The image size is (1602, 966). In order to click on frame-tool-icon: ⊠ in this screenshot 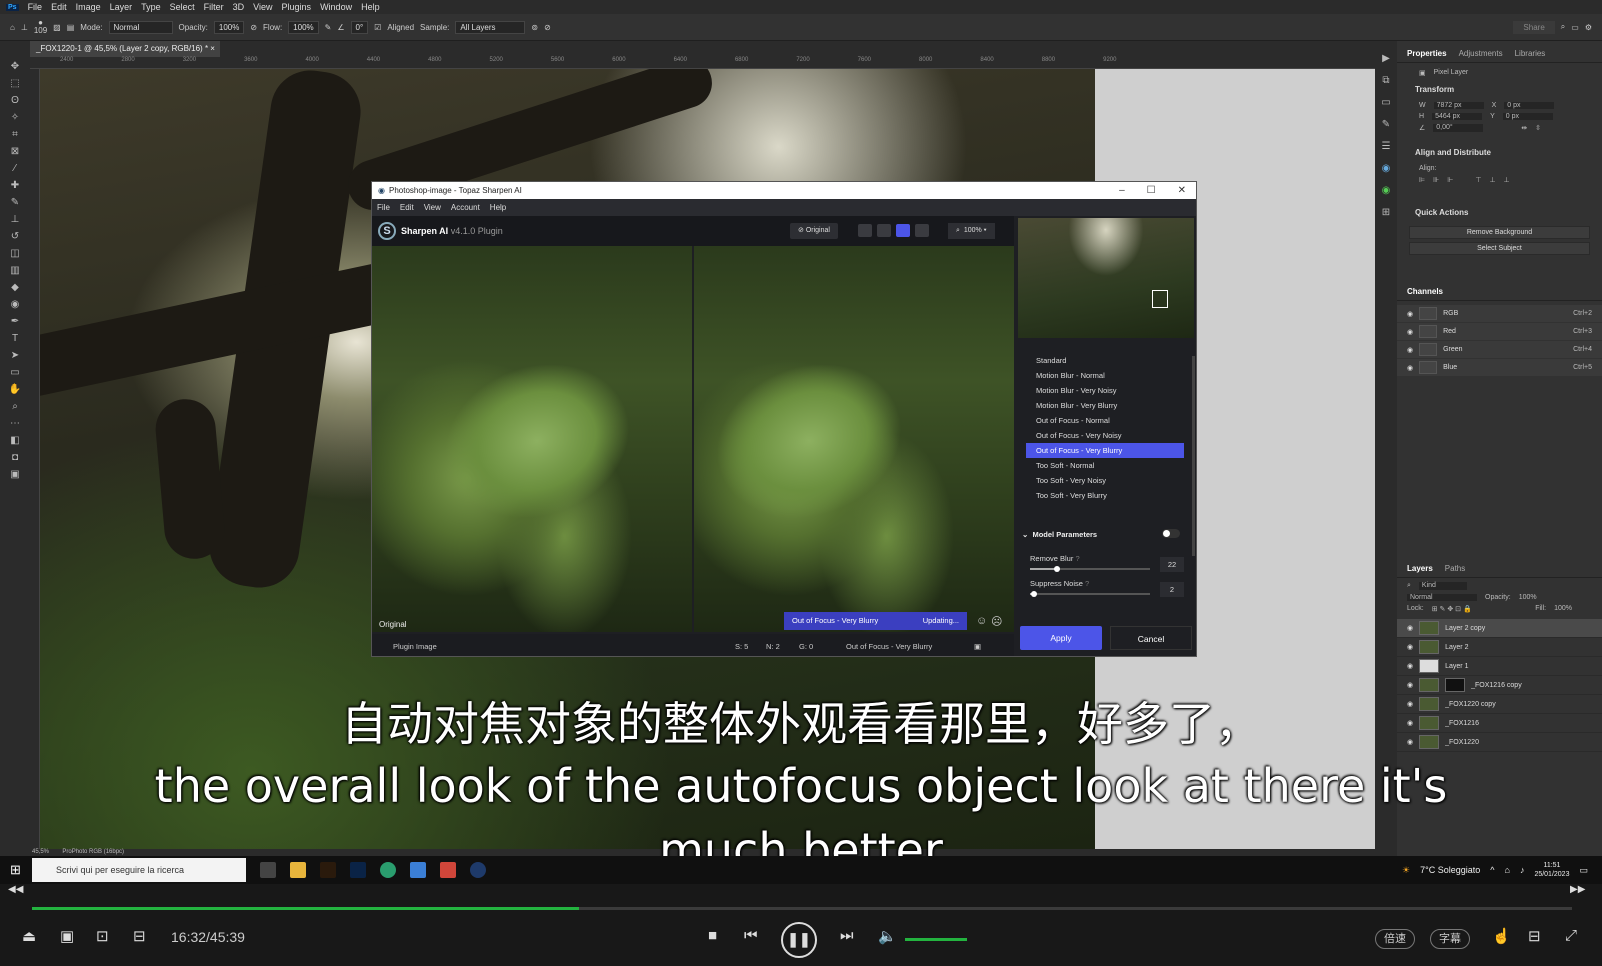, I will do `click(15, 152)`.